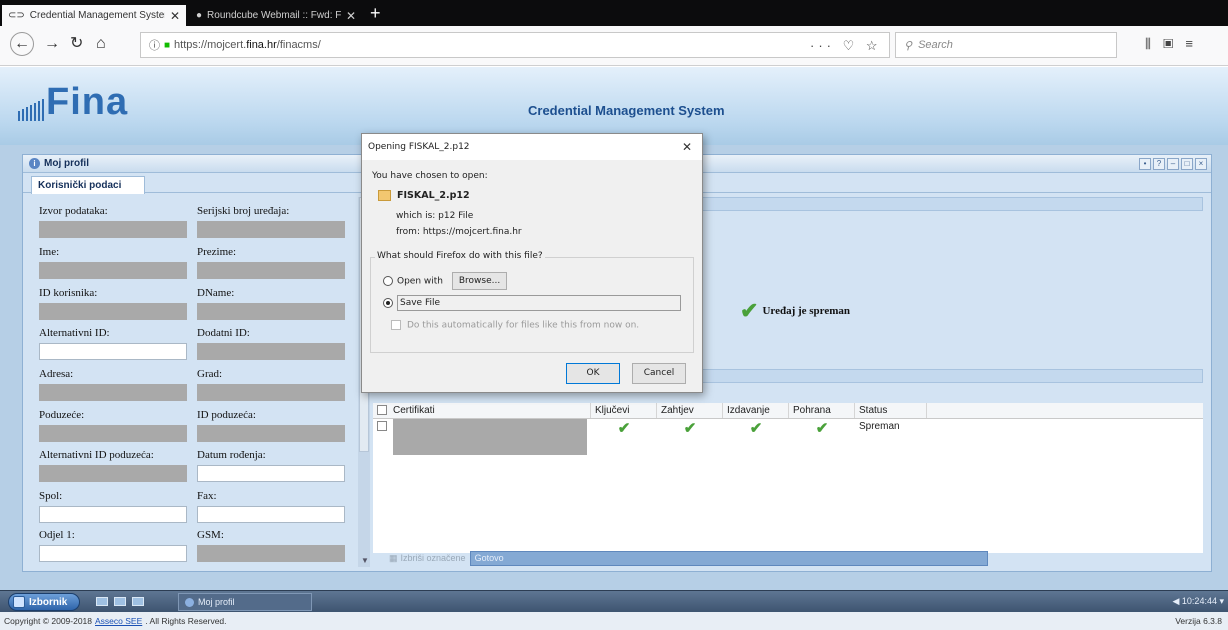  What do you see at coordinates (879, 426) in the screenshot?
I see `cell-status: Spreman` at bounding box center [879, 426].